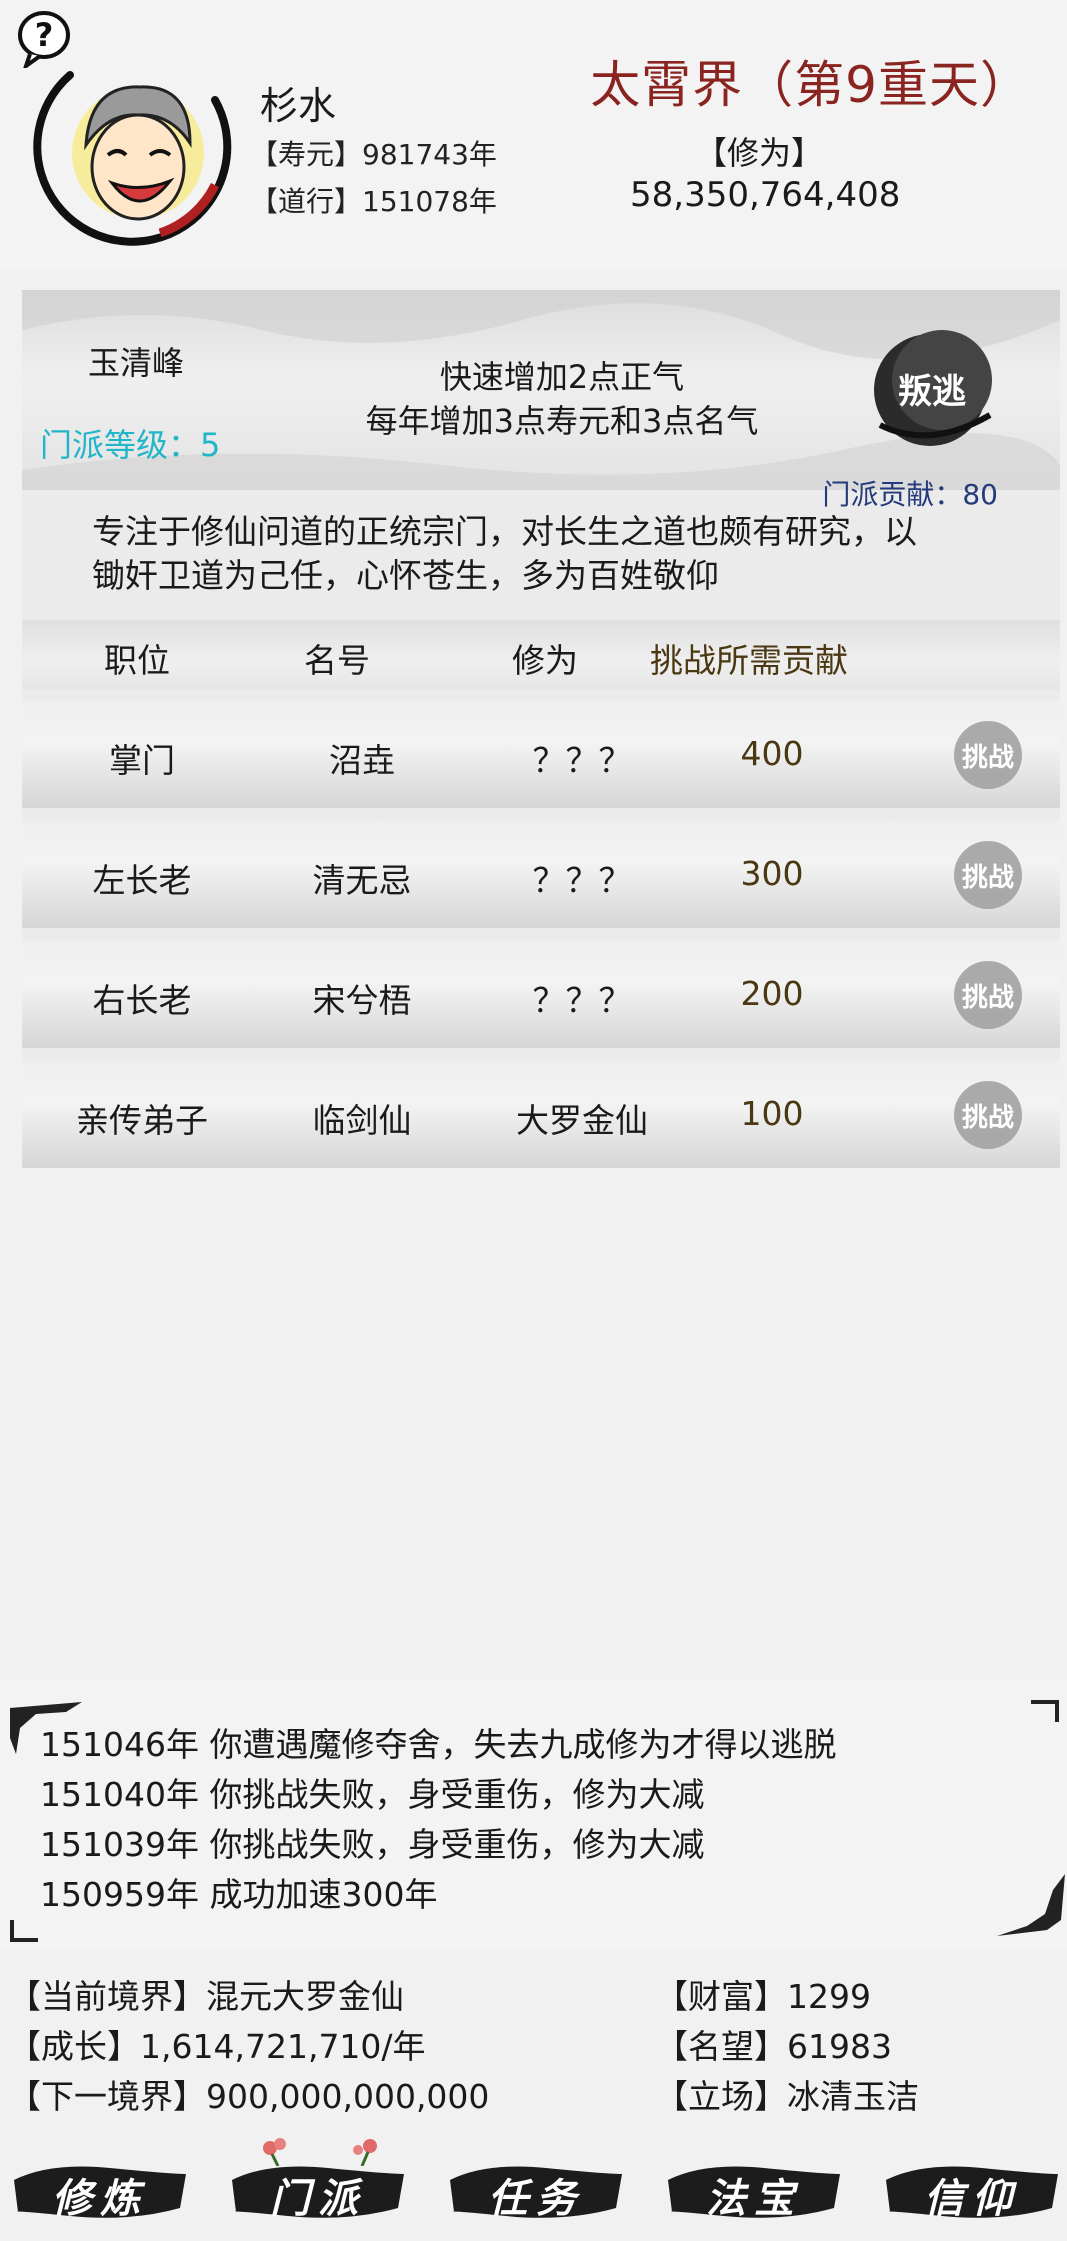 The height and width of the screenshot is (2241, 1067). Describe the element at coordinates (765, 195) in the screenshot. I see `cultivation-value: 58,350,764,408` at that location.